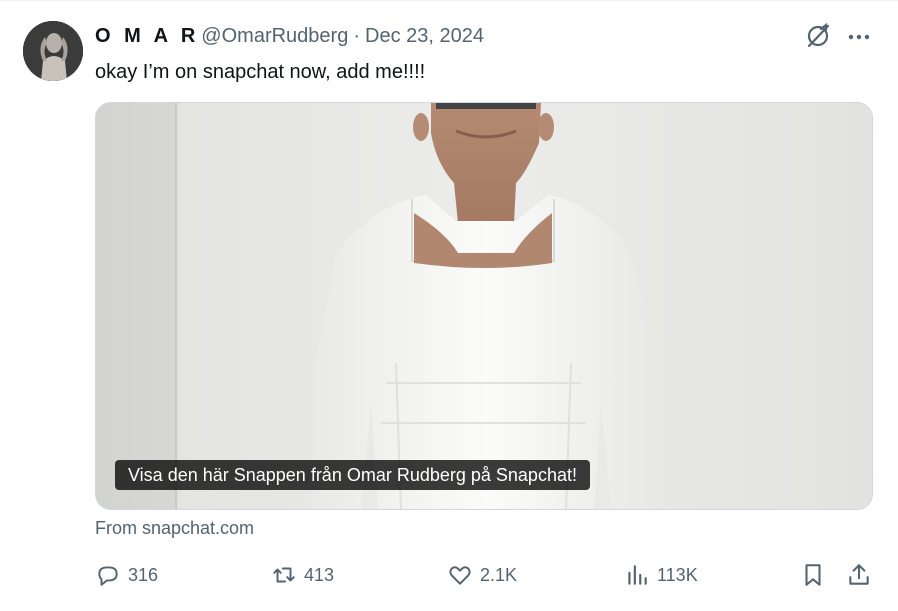 This screenshot has height=611, width=898. I want to click on views-button: 113K, so click(661, 575).